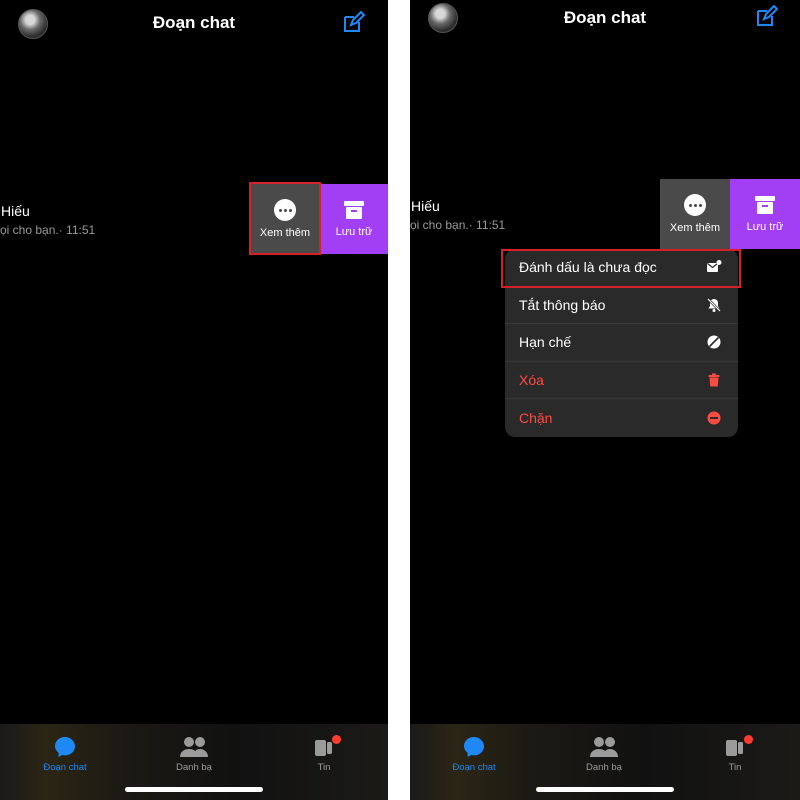 This screenshot has height=800, width=800. I want to click on menu-item-block: Chặn, so click(621, 418).